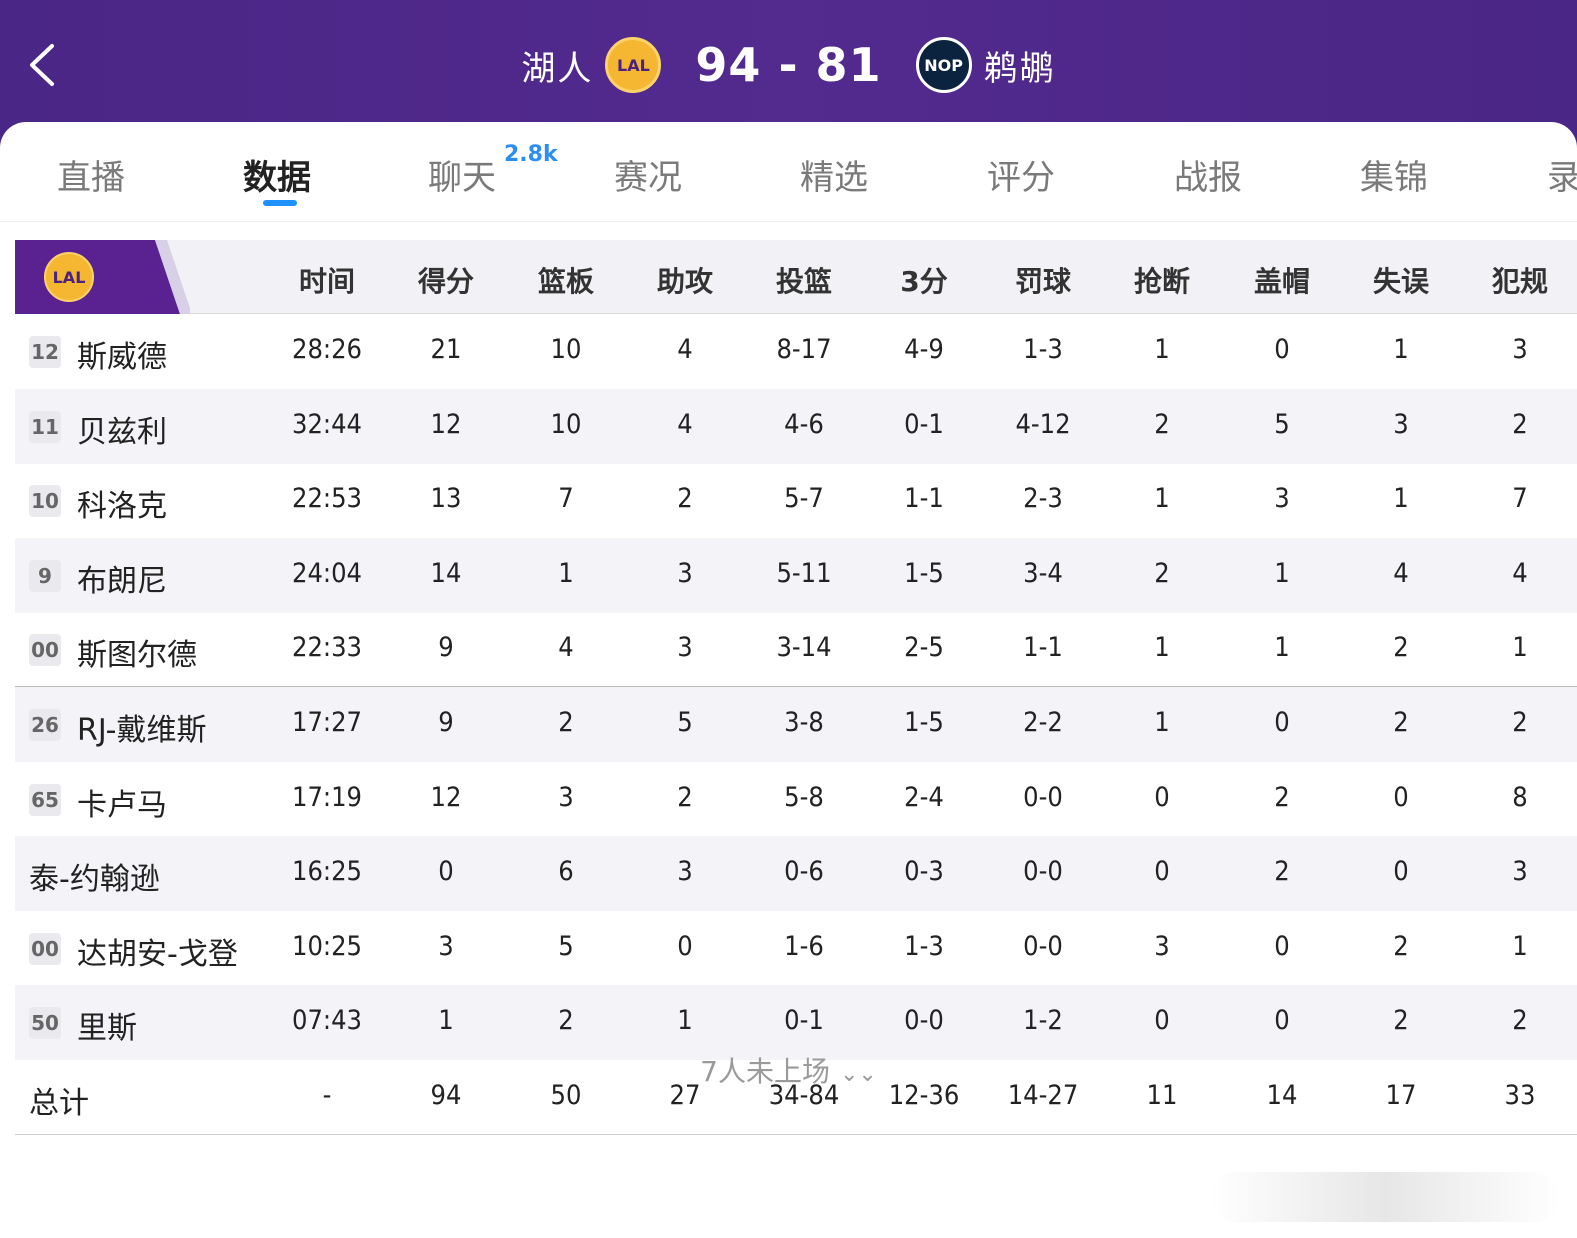 The height and width of the screenshot is (1238, 1577). I want to click on stat-cell: 5, so click(566, 946).